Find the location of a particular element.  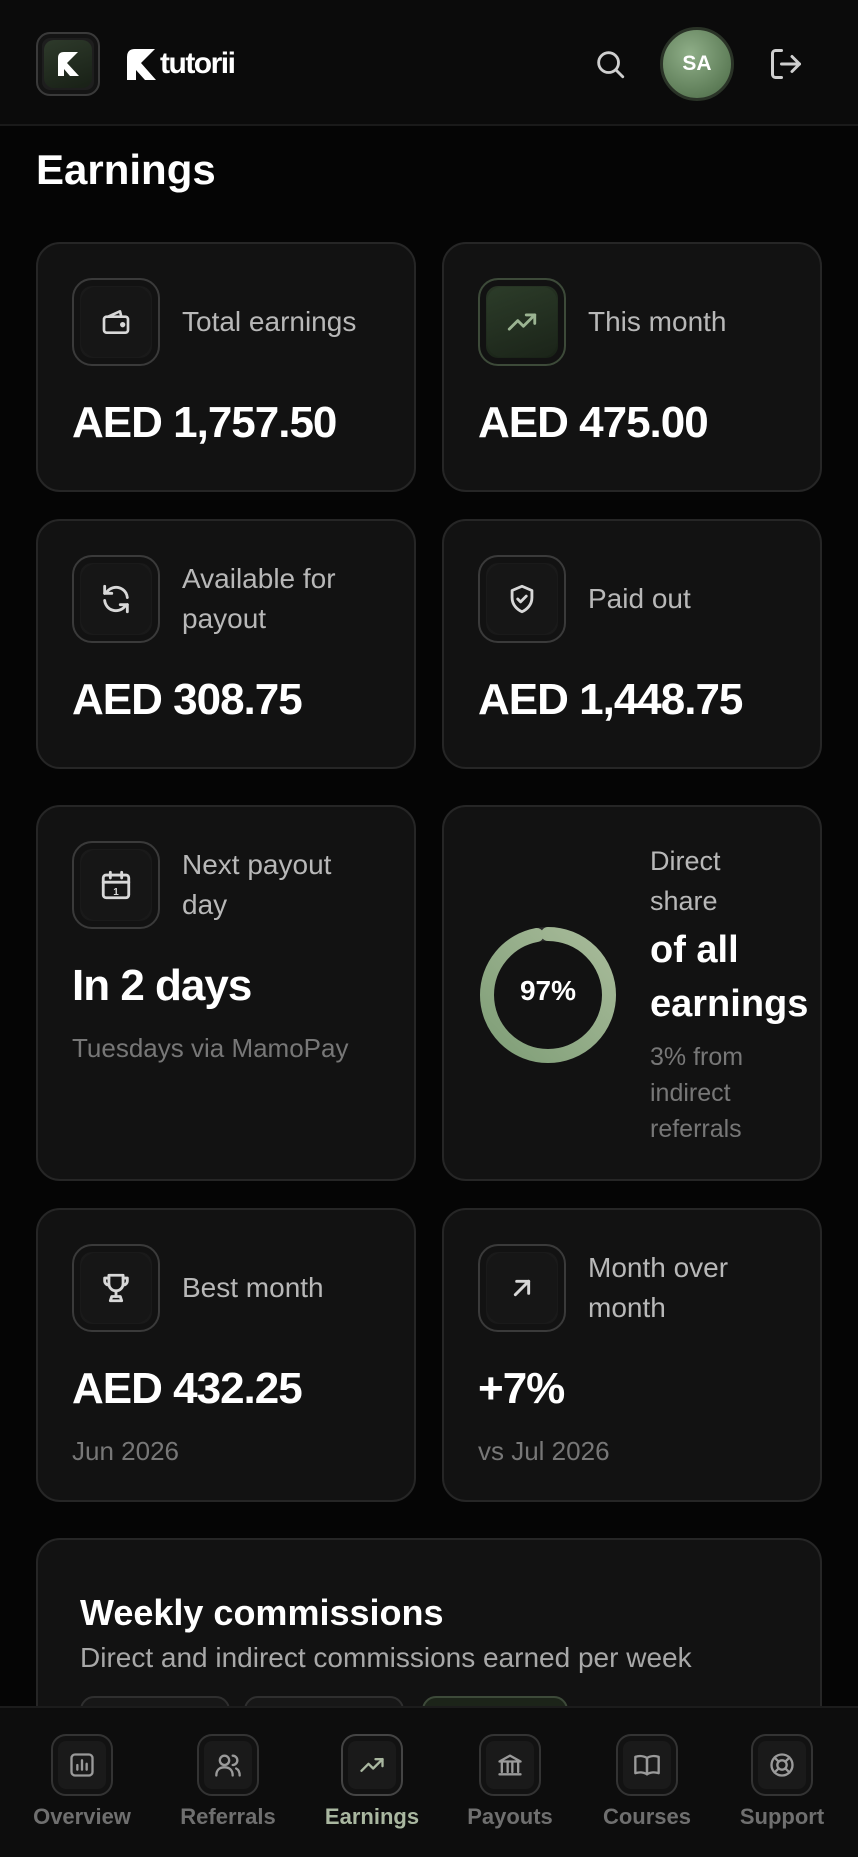

nav-item-overview: Overview is located at coordinates (82, 1782).